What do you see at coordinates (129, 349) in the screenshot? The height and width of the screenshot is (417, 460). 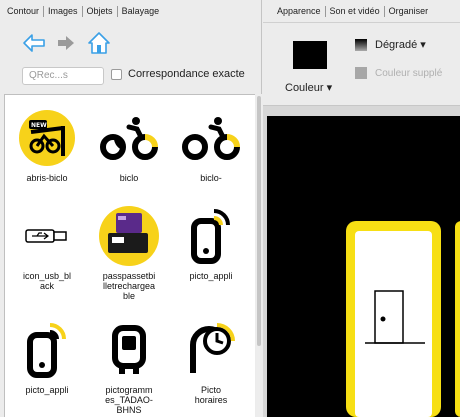 I see `bus-icon` at bounding box center [129, 349].